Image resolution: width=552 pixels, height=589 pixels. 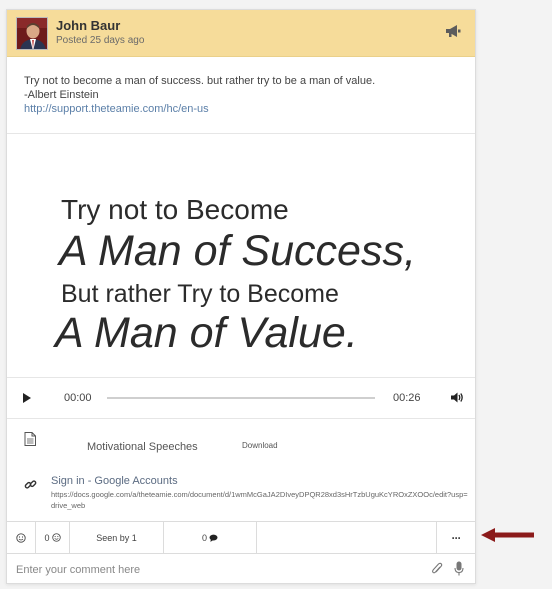 What do you see at coordinates (241, 448) in the screenshot?
I see `attachment: Motivational Speeches Download` at bounding box center [241, 448].